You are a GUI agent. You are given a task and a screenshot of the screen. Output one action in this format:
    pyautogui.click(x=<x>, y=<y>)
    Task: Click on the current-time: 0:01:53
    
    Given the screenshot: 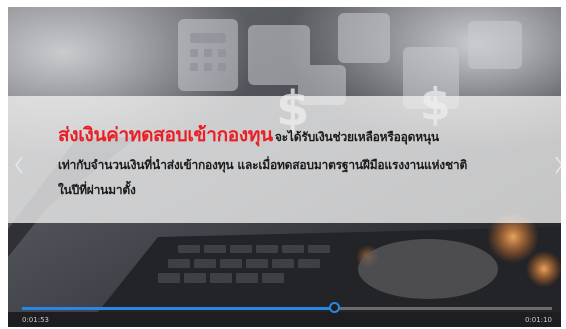 What is the action you would take?
    pyautogui.click(x=35, y=320)
    